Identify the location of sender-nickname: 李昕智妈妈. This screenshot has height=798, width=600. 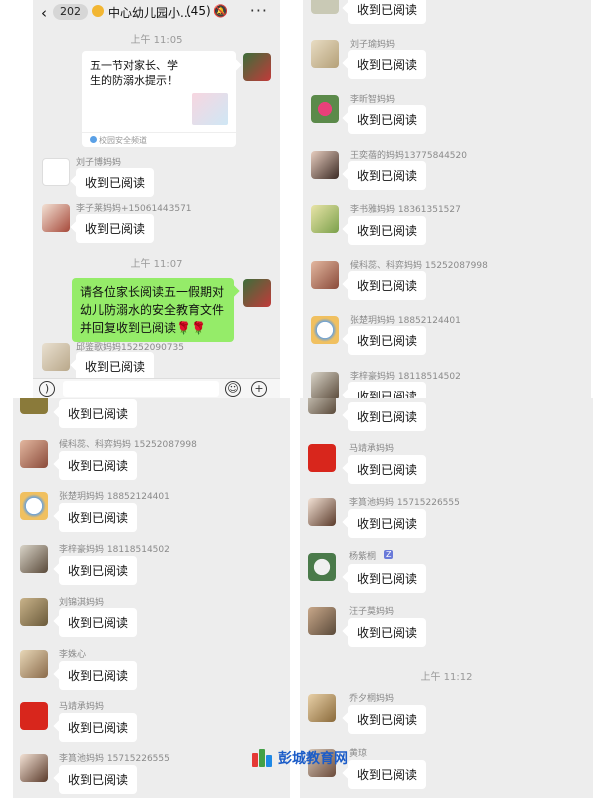
(373, 100).